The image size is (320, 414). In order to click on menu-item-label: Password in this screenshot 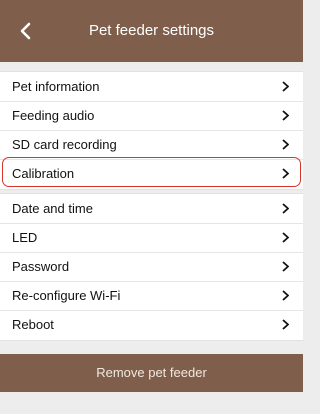, I will do `click(41, 266)`.